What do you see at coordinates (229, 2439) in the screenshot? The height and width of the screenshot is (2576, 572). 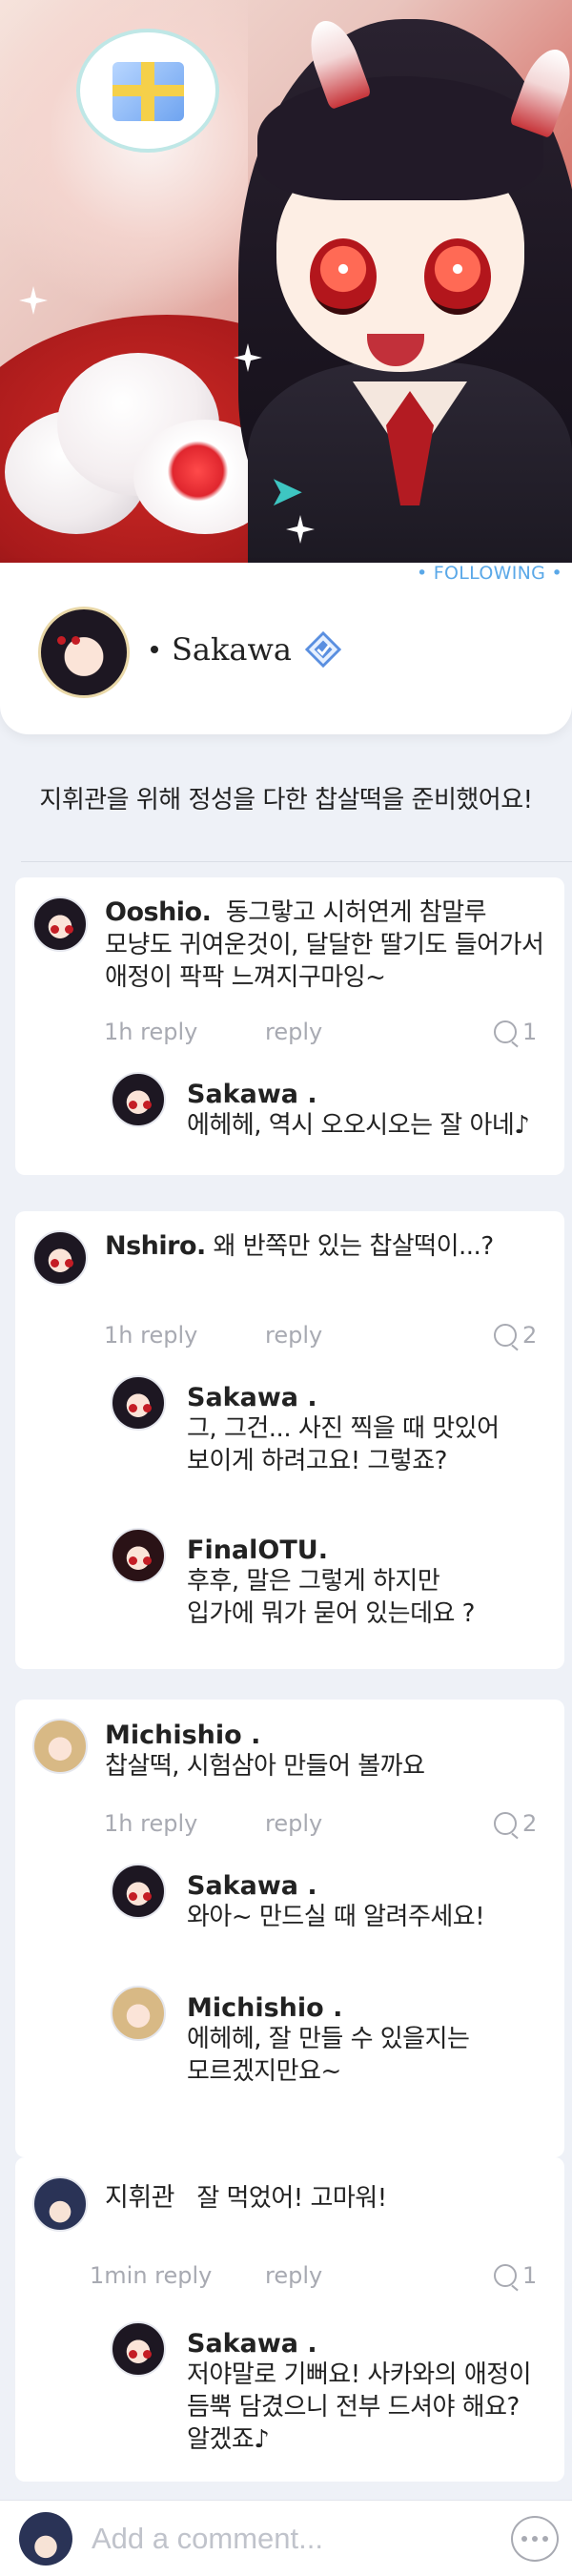 I see `reply-text: 알겠죠♪` at bounding box center [229, 2439].